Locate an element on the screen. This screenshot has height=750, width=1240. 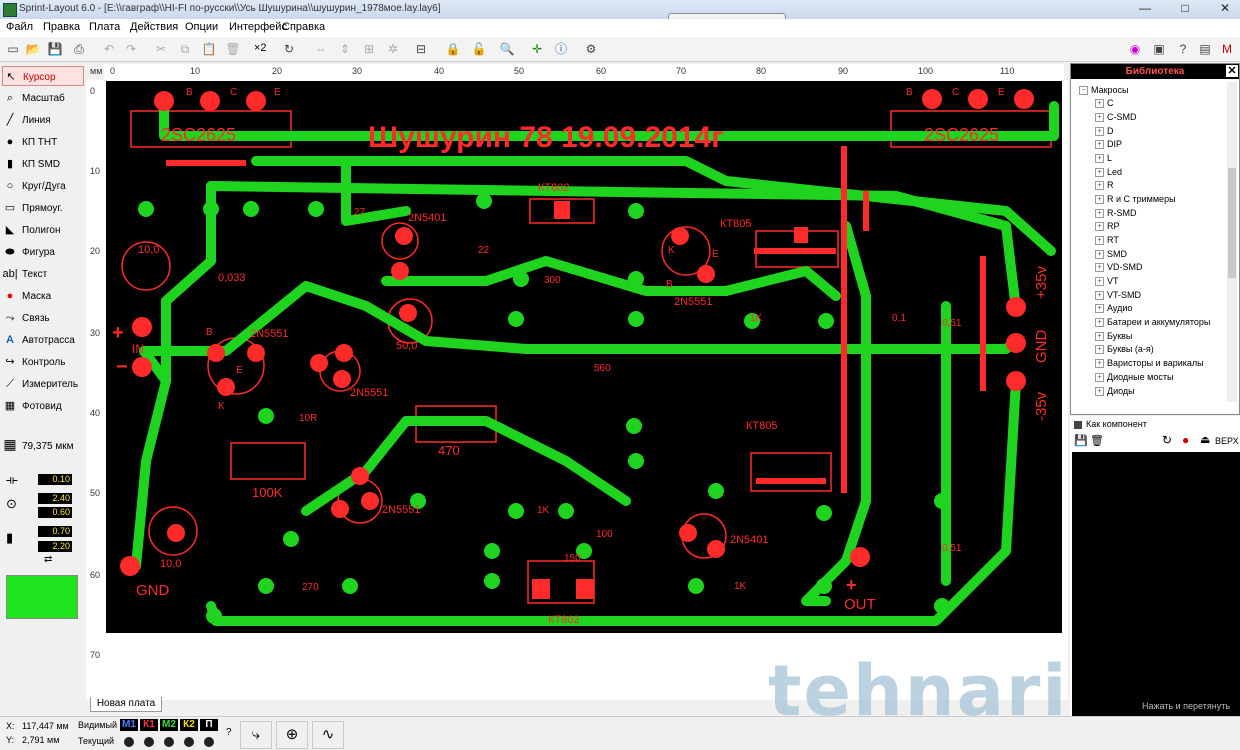
chip-icon: ▣ is located at coordinates (1159, 49).